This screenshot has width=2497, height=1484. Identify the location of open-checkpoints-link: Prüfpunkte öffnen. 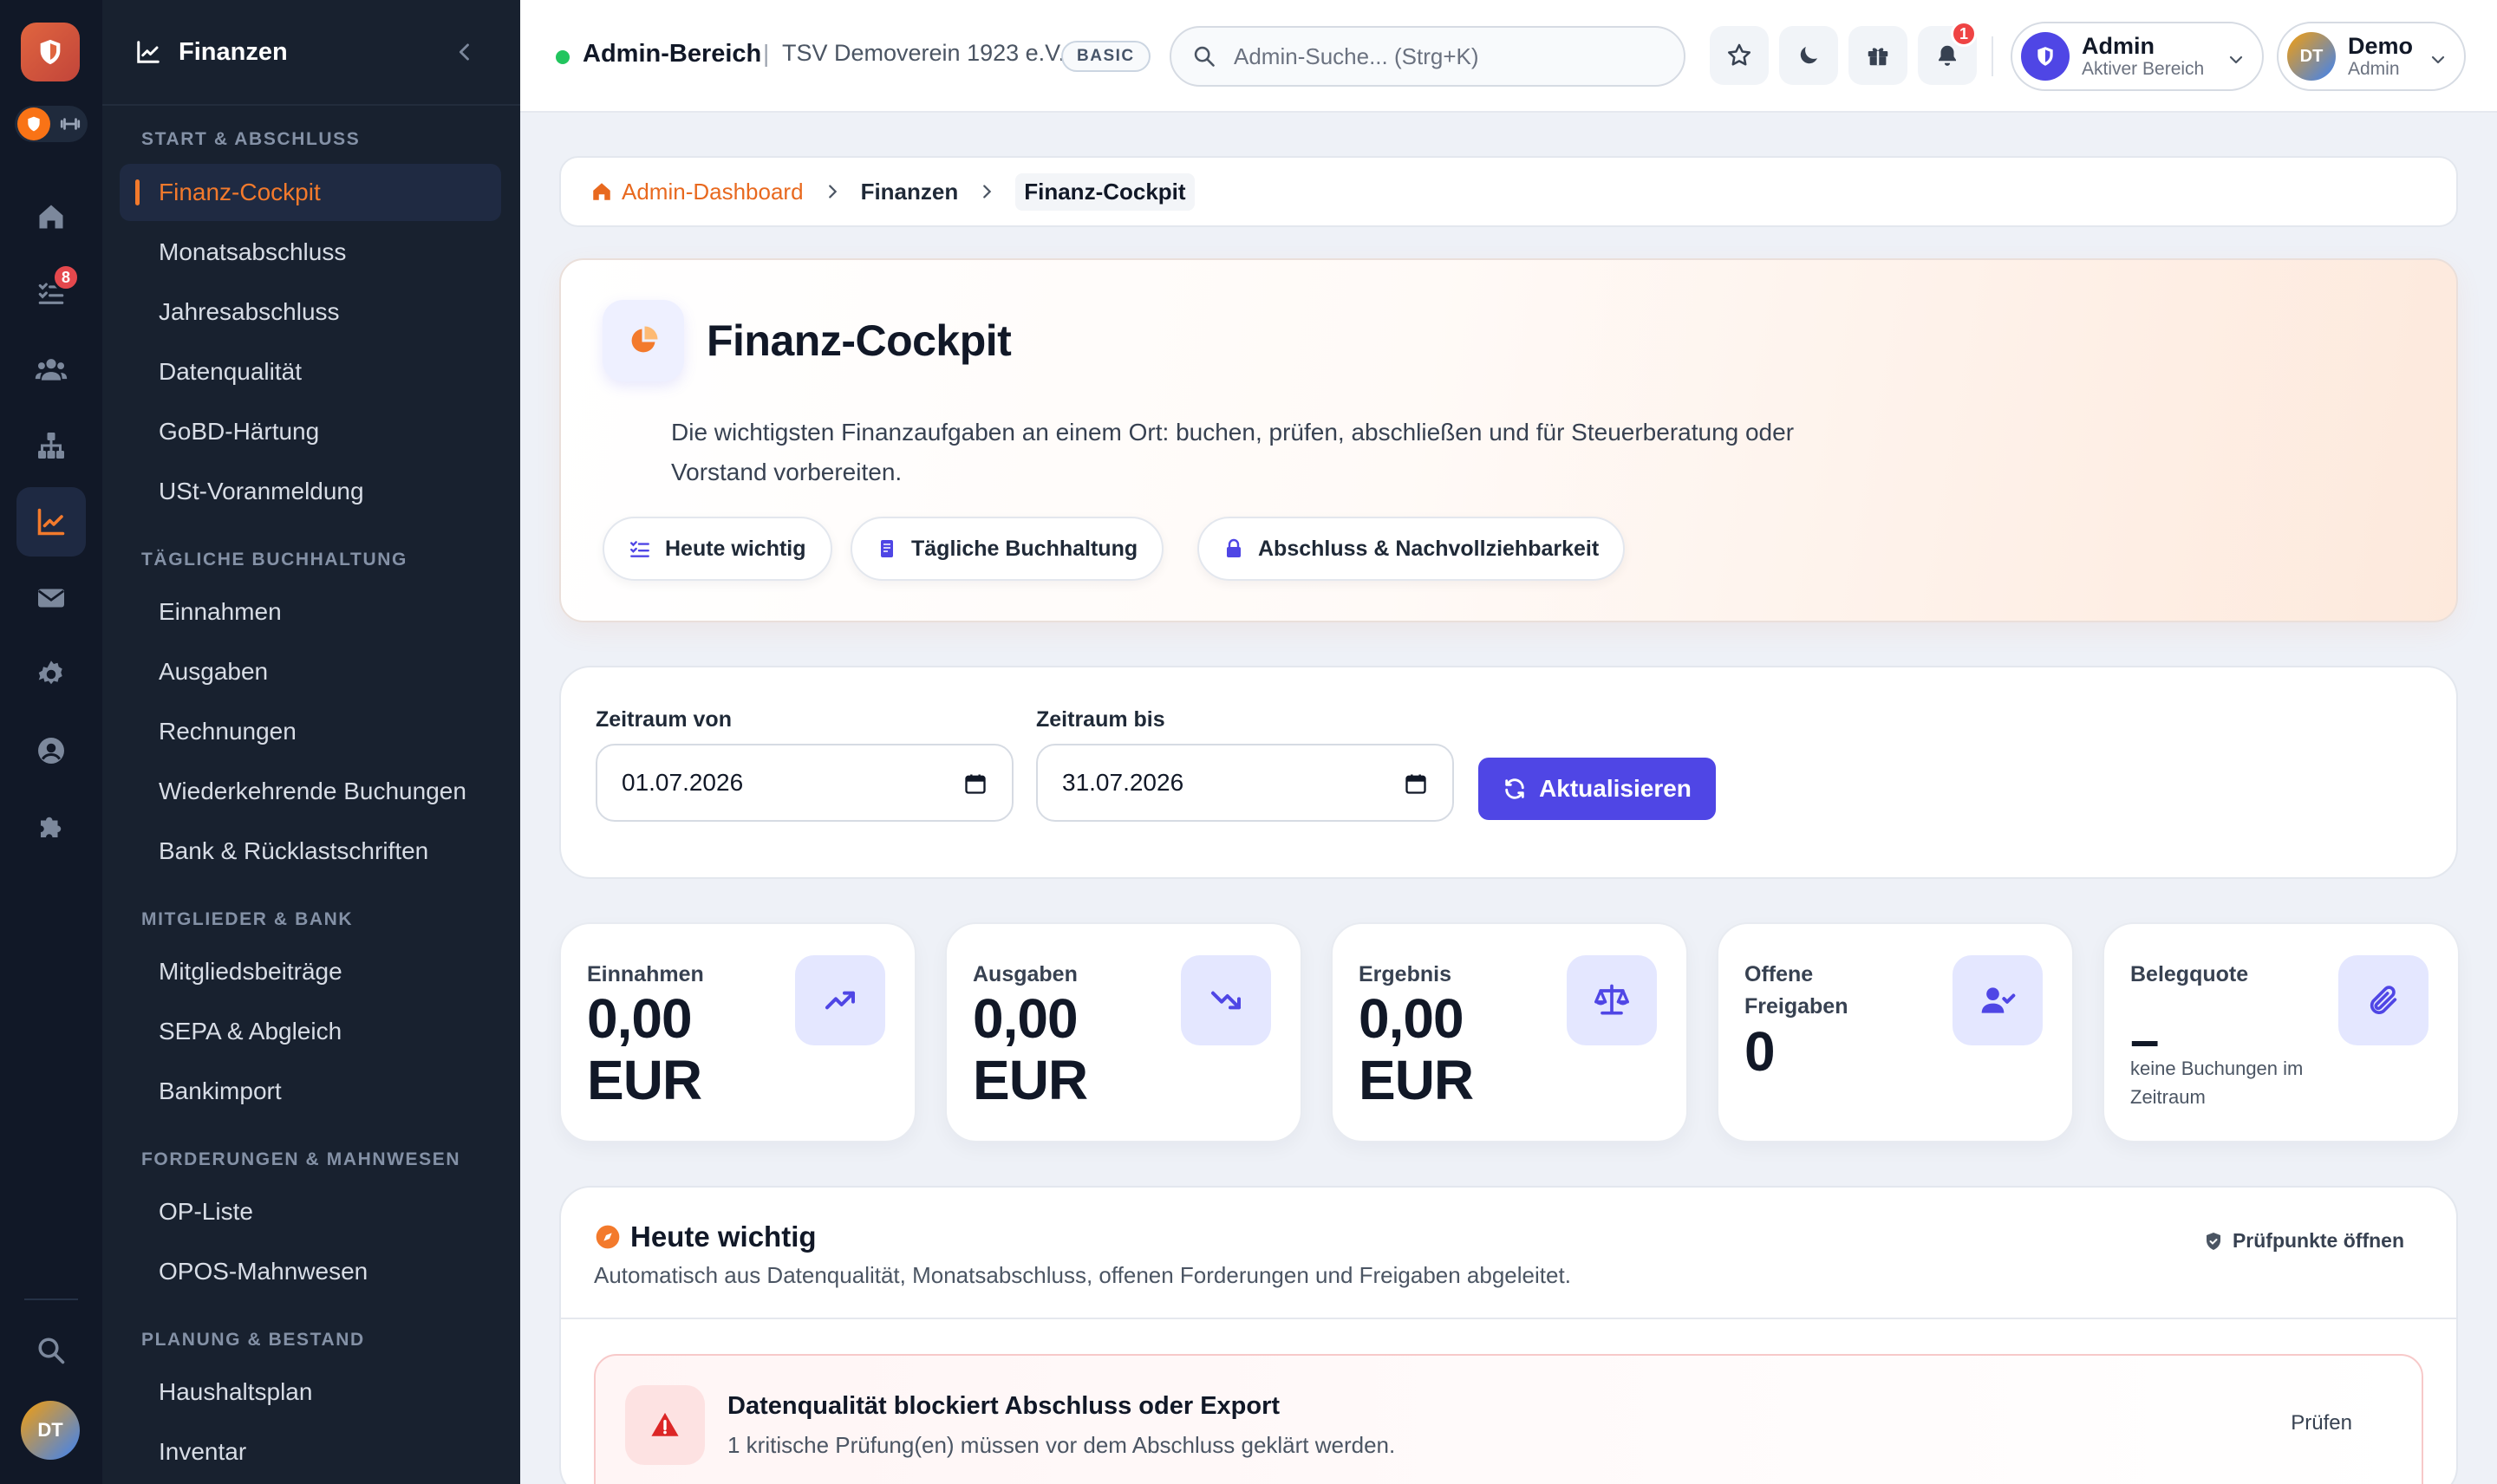
(2303, 1241).